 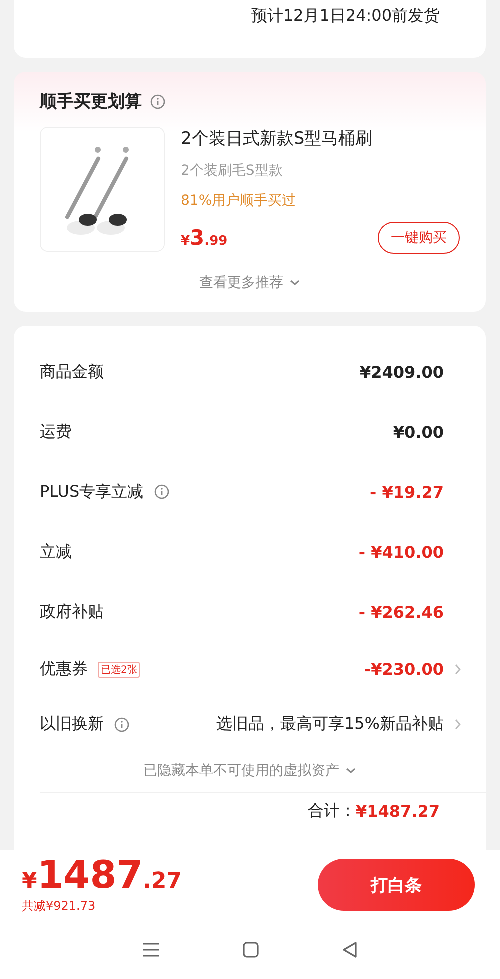 What do you see at coordinates (72, 612) in the screenshot?
I see `row-label: 政府补贴` at bounding box center [72, 612].